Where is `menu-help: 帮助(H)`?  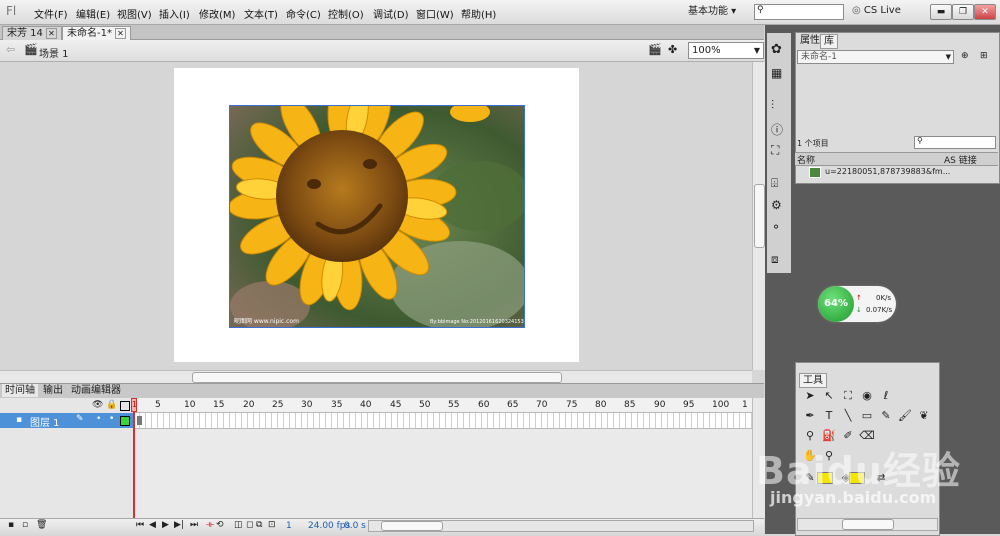
menu-help: 帮助(H) is located at coordinates (478, 13).